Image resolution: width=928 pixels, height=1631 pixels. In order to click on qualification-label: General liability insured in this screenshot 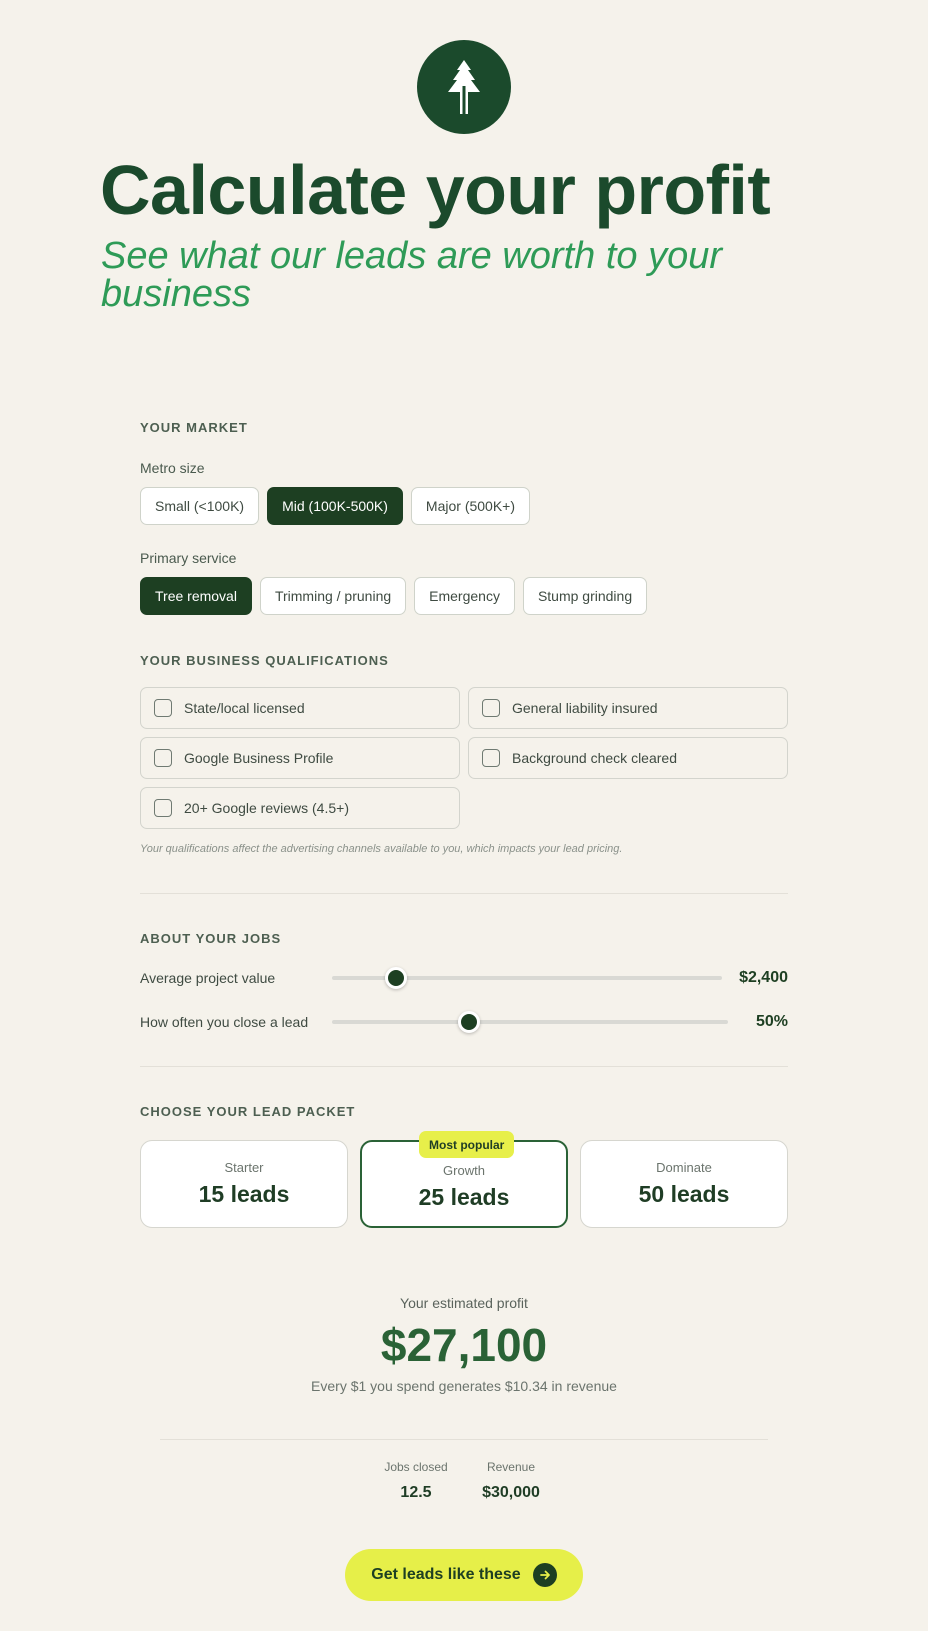, I will do `click(585, 708)`.